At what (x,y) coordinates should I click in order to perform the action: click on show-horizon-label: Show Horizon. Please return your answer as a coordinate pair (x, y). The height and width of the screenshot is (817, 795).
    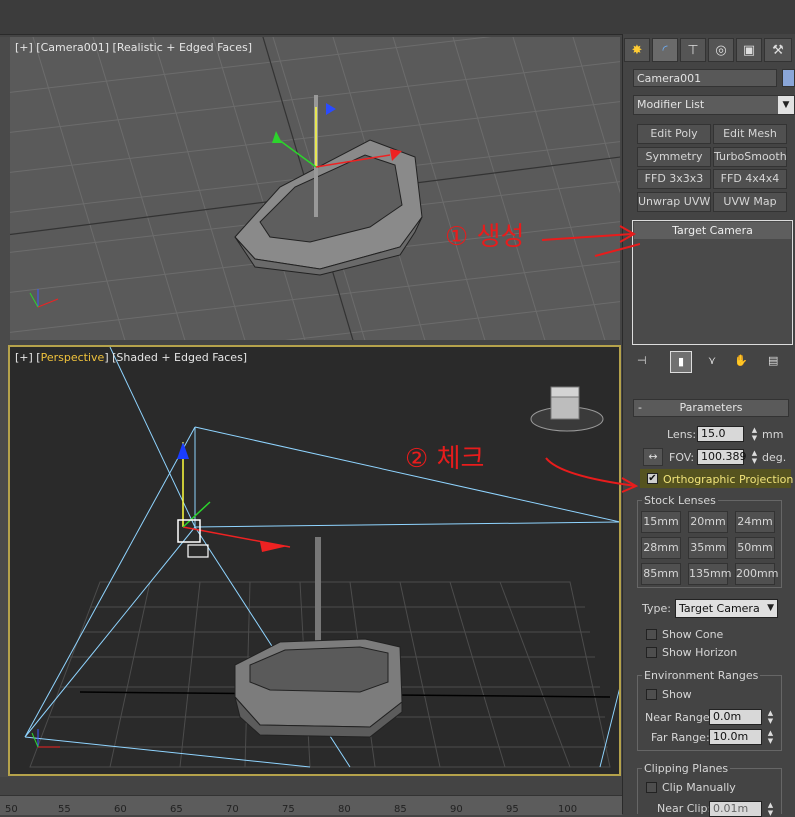
    Looking at the image, I should click on (700, 652).